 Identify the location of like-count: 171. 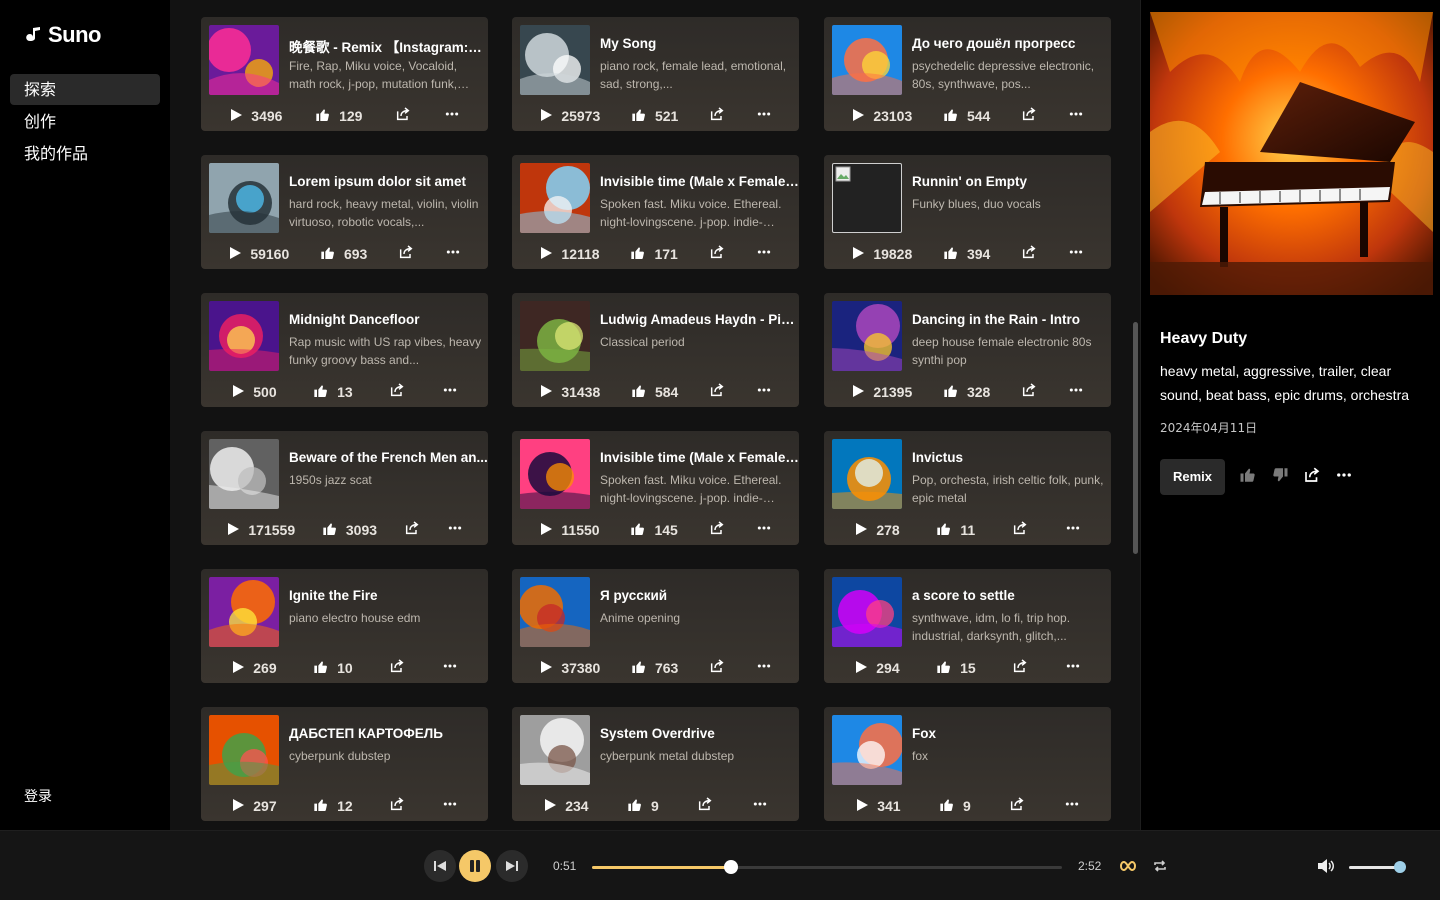
(654, 254).